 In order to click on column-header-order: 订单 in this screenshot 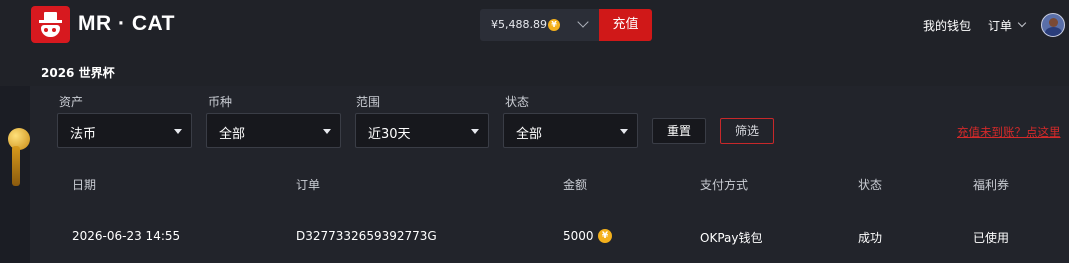, I will do `click(308, 185)`.